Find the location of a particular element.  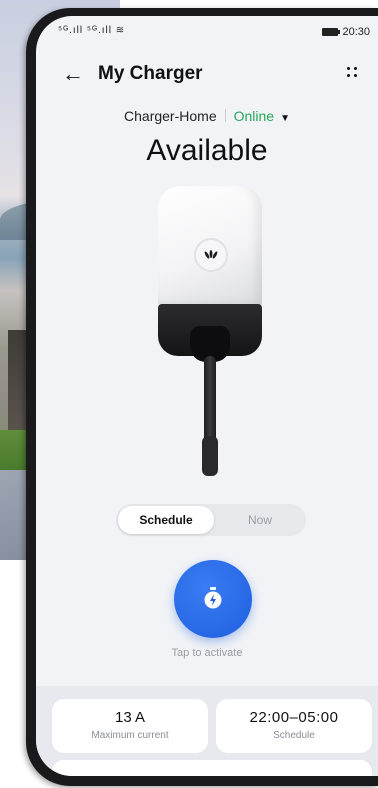

more-dots-icon is located at coordinates (352, 72).